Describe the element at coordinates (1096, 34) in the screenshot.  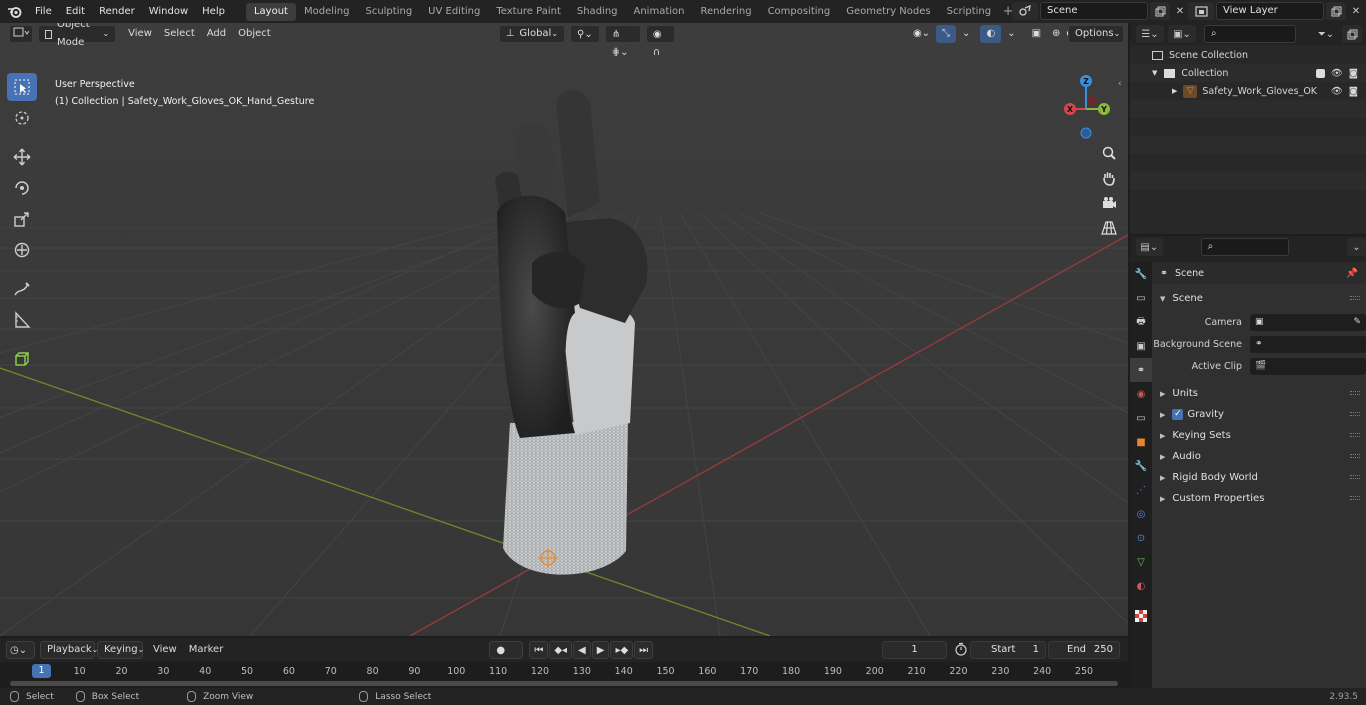
I see `options-button: Options ⌄` at that location.